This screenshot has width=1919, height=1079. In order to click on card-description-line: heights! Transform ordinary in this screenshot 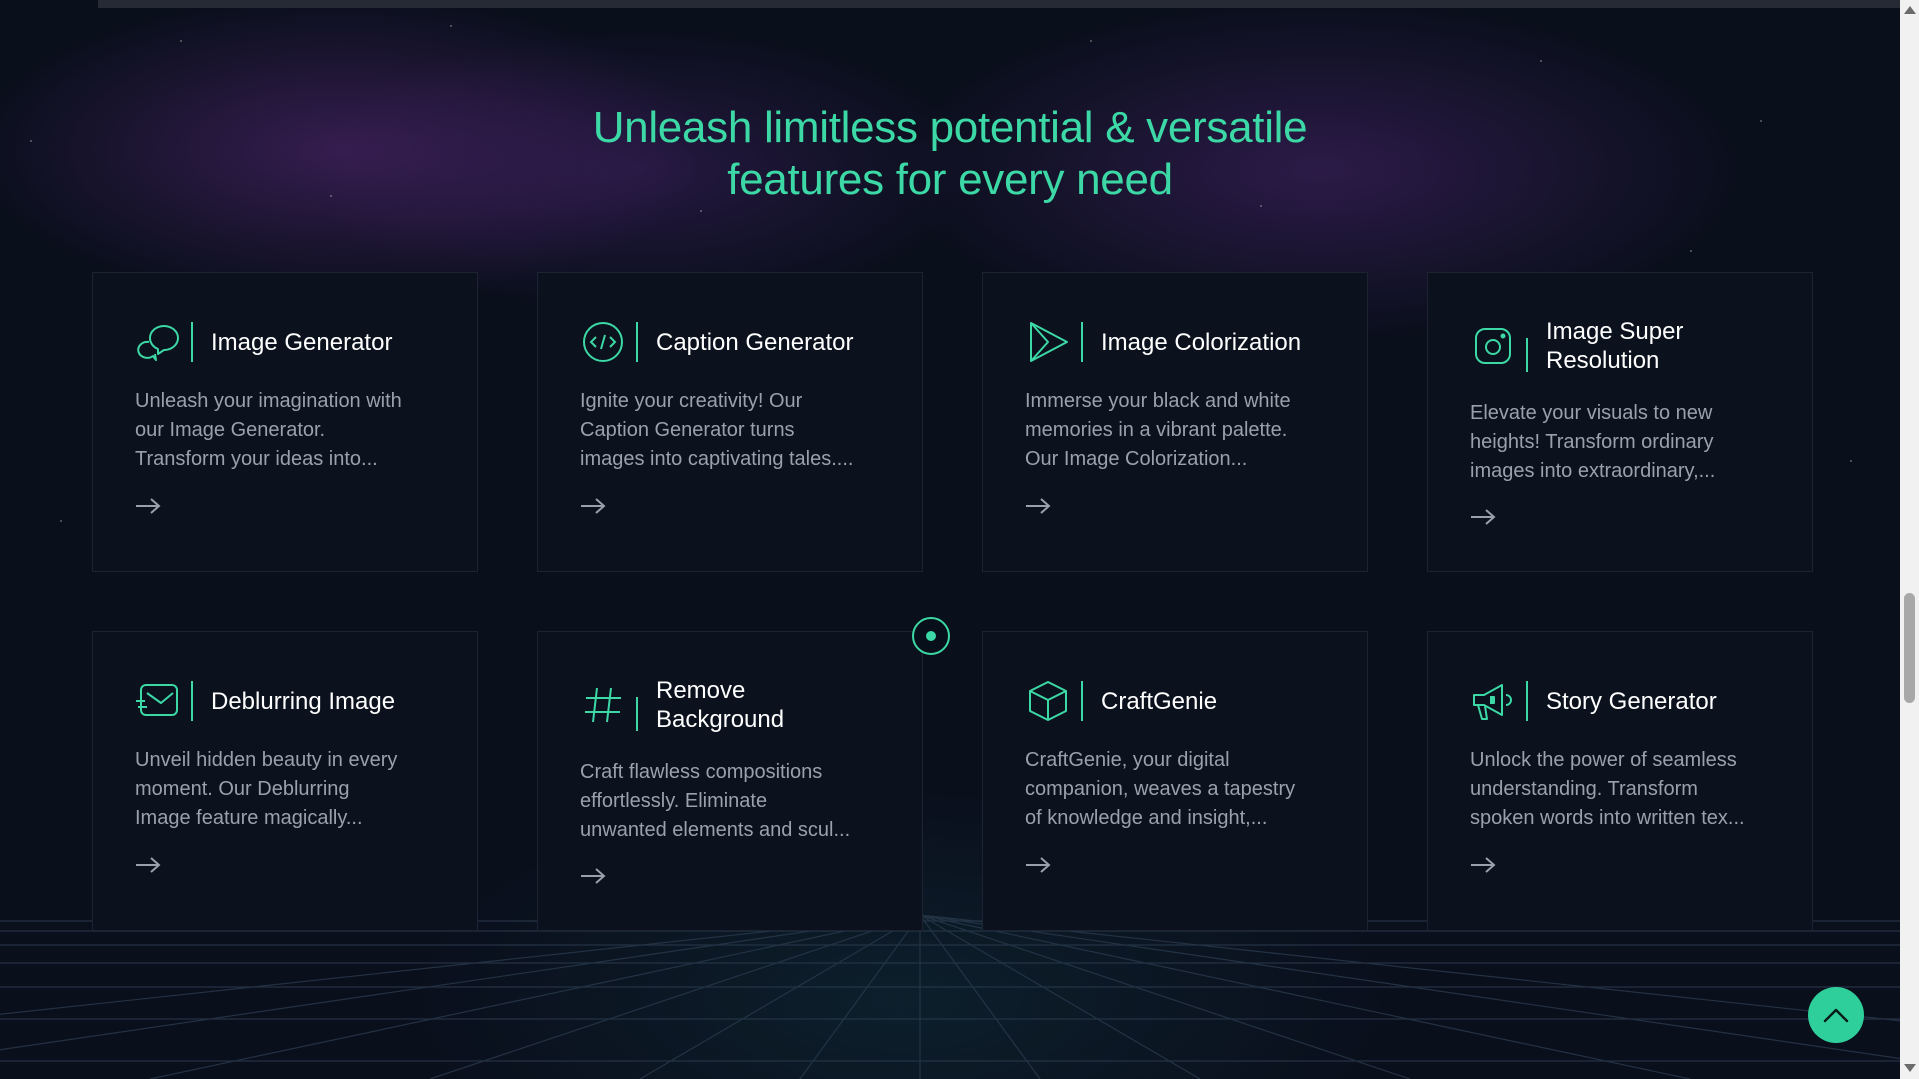, I will do `click(1592, 442)`.